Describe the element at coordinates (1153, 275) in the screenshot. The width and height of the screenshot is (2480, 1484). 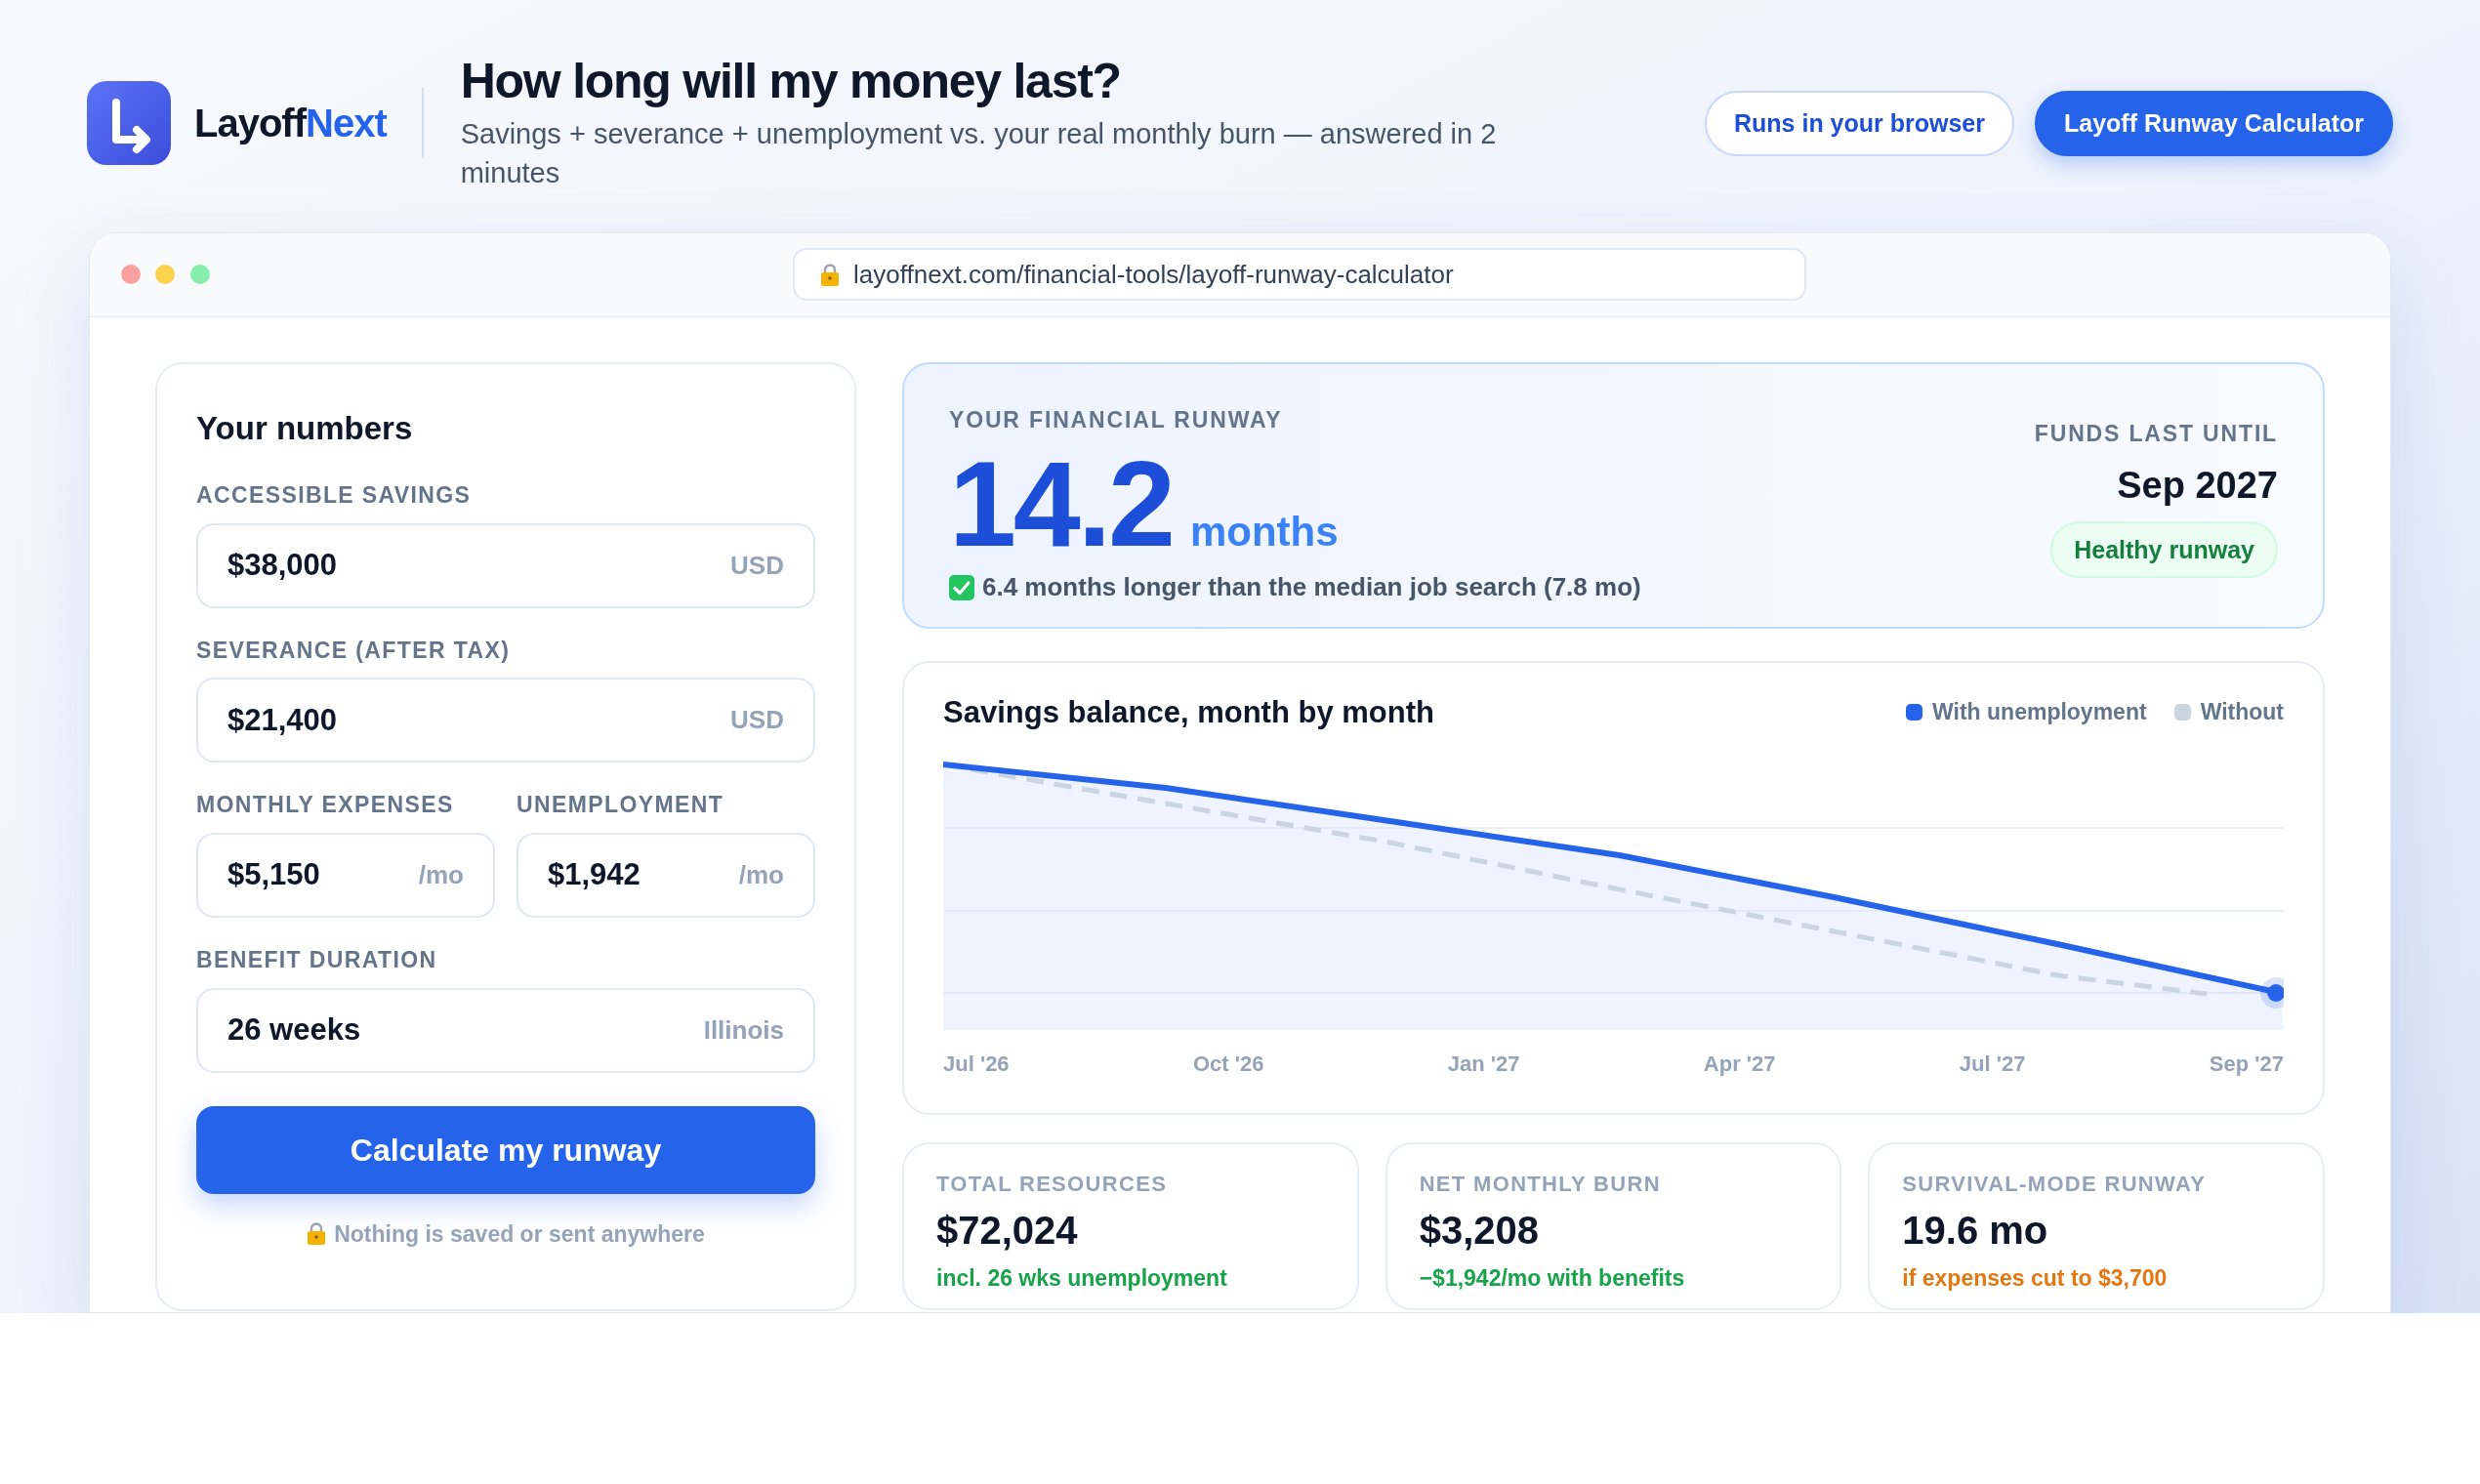
I see `url-text: layoffnext.com/financial-tools/layoff-runway-calculator` at that location.